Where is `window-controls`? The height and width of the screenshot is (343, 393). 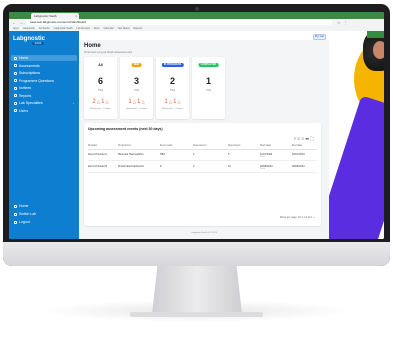 window-controls is located at coordinates (18, 20).